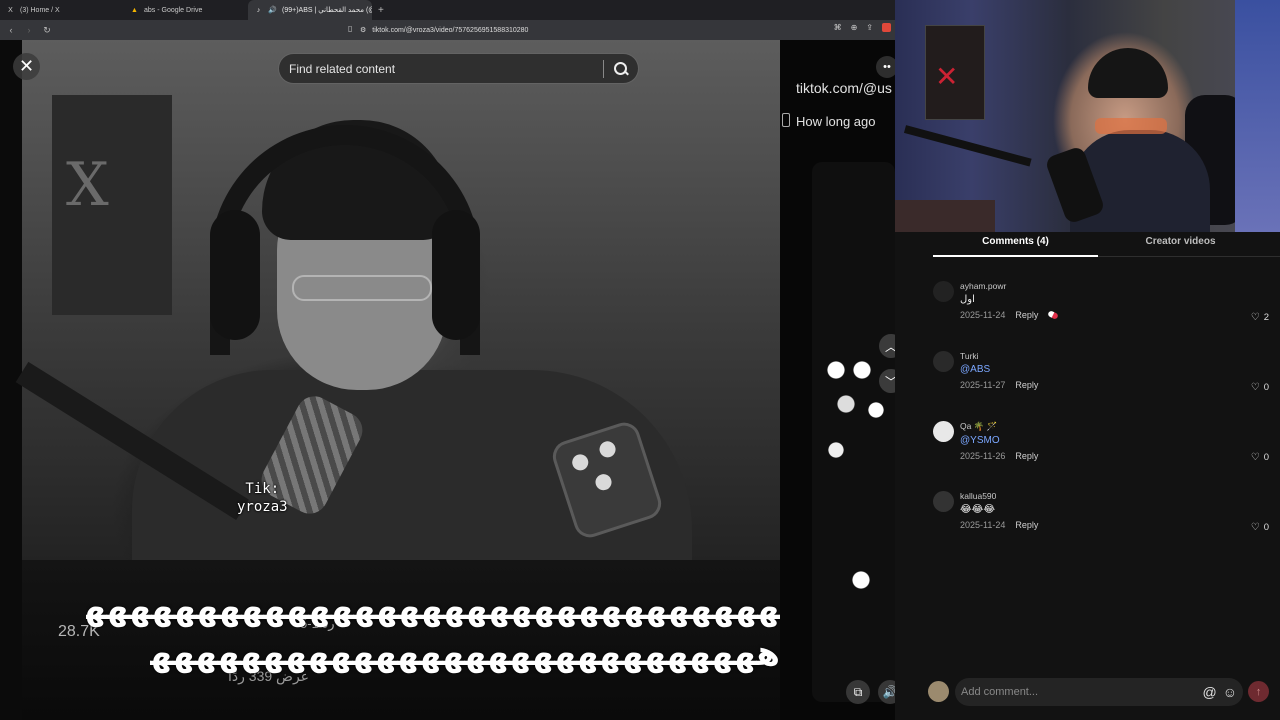  I want to click on emoji-icon: ☺, so click(1230, 692).